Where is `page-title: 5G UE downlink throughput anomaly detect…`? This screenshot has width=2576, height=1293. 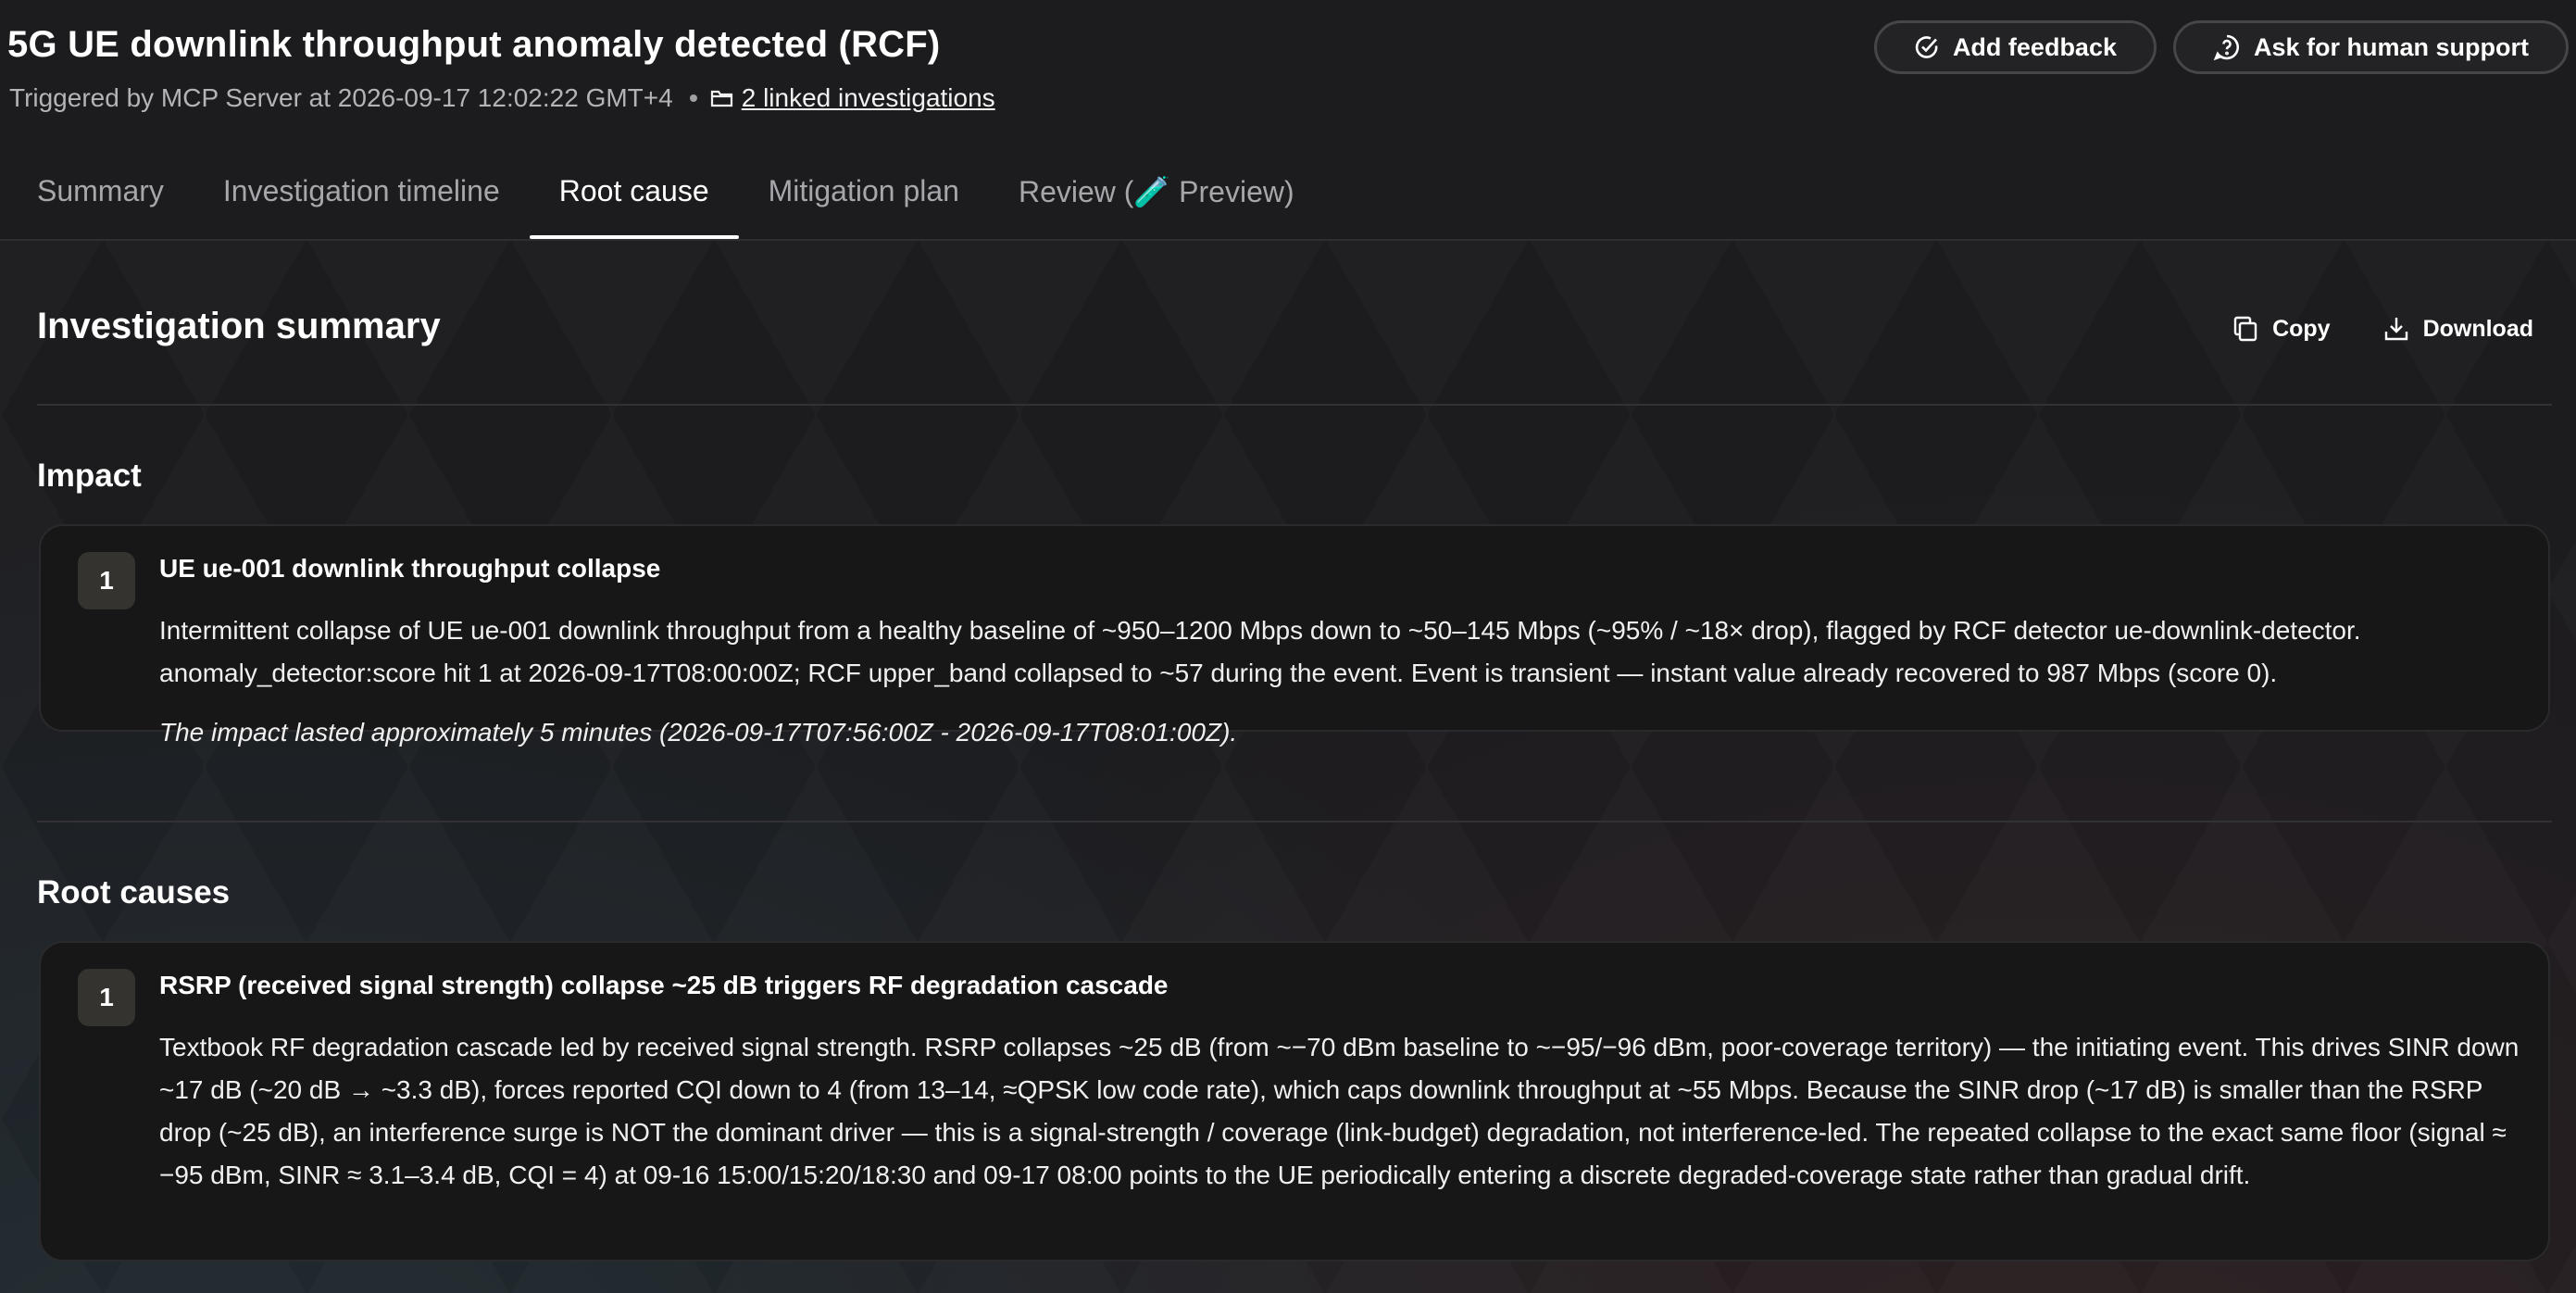
page-title: 5G UE downlink throughput anomaly detect… is located at coordinates (474, 44).